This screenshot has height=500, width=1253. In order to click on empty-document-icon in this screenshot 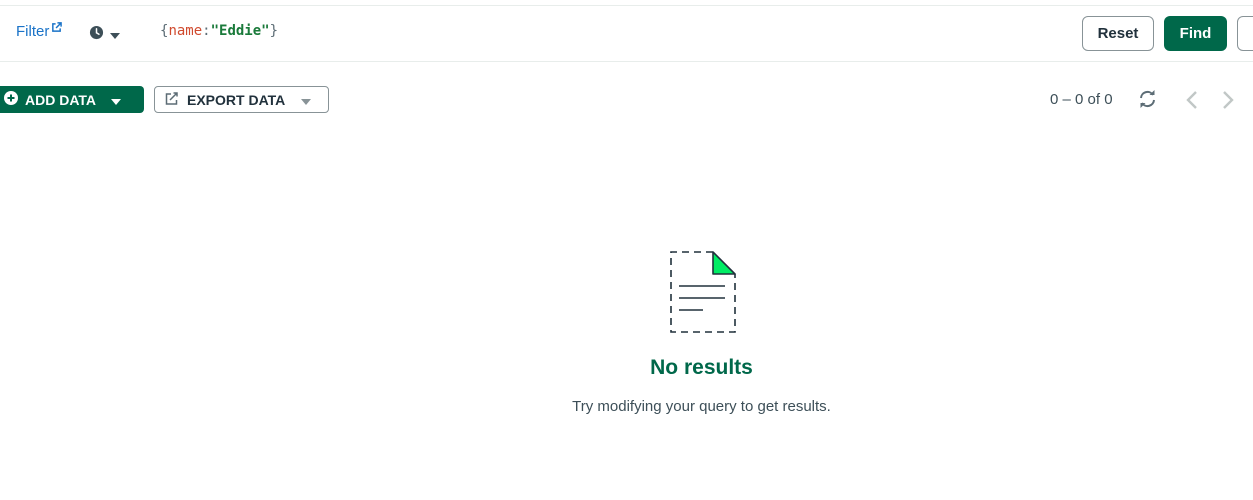, I will do `click(703, 294)`.